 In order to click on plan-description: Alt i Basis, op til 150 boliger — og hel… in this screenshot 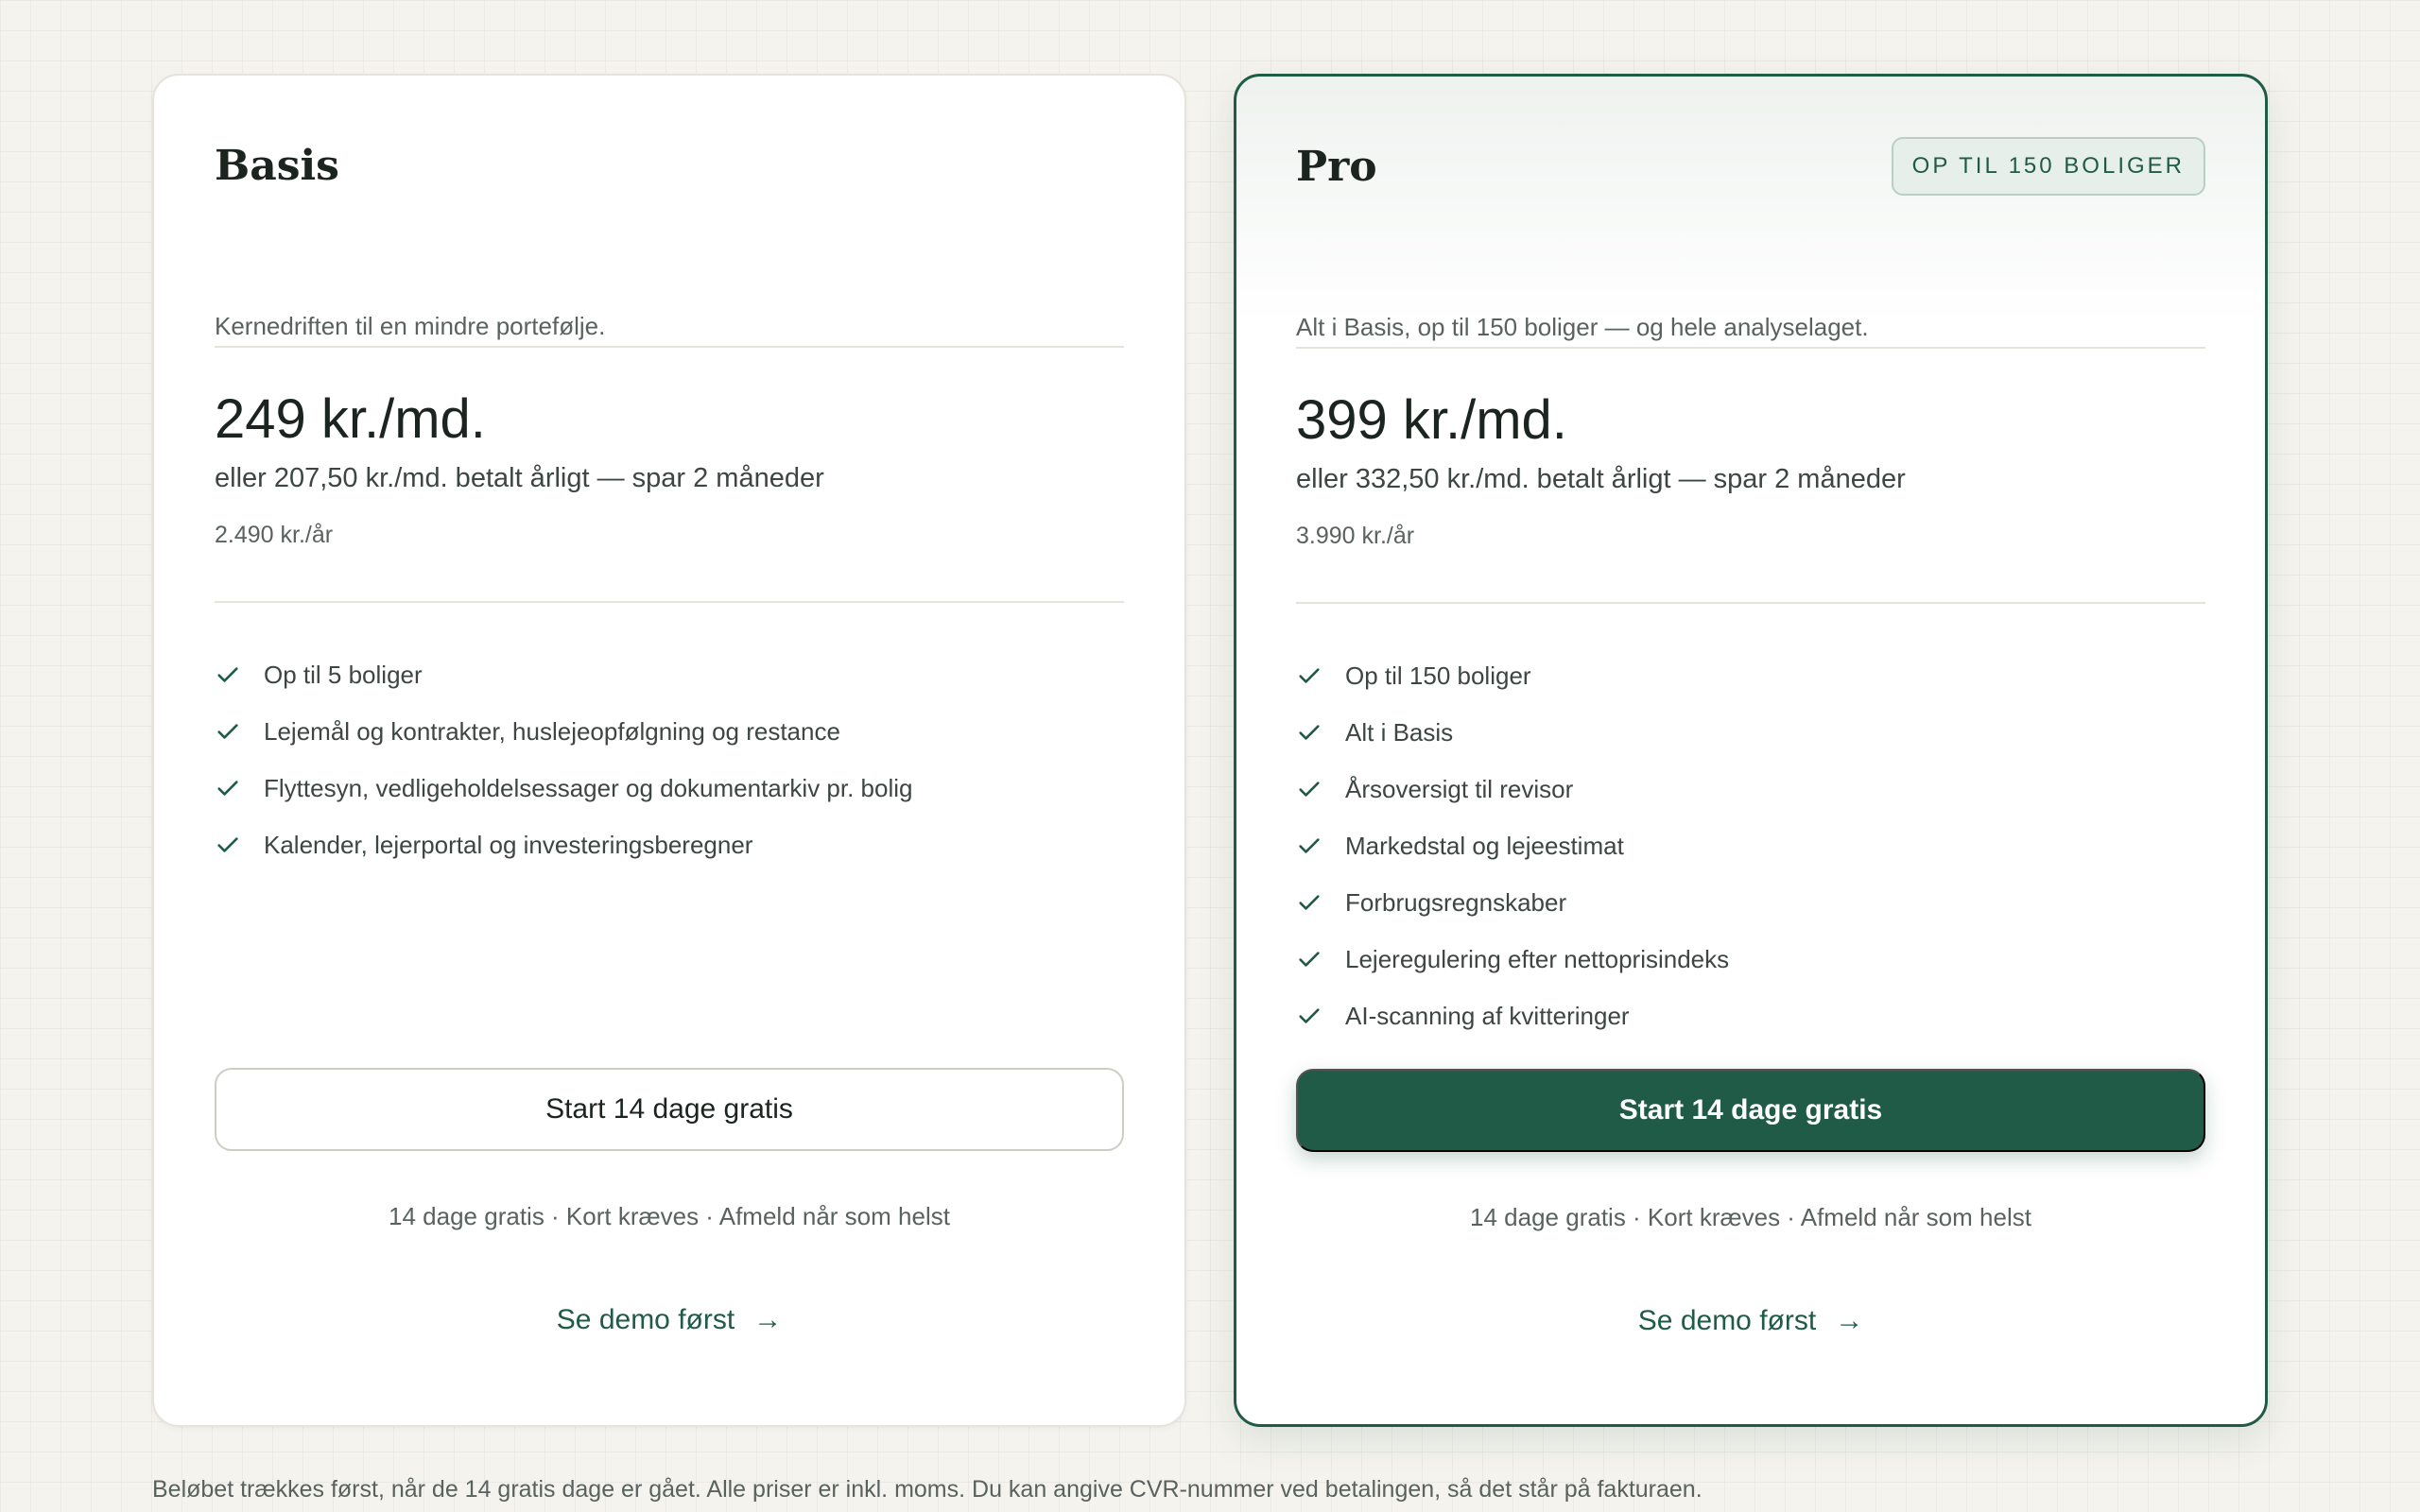, I will do `click(1582, 327)`.